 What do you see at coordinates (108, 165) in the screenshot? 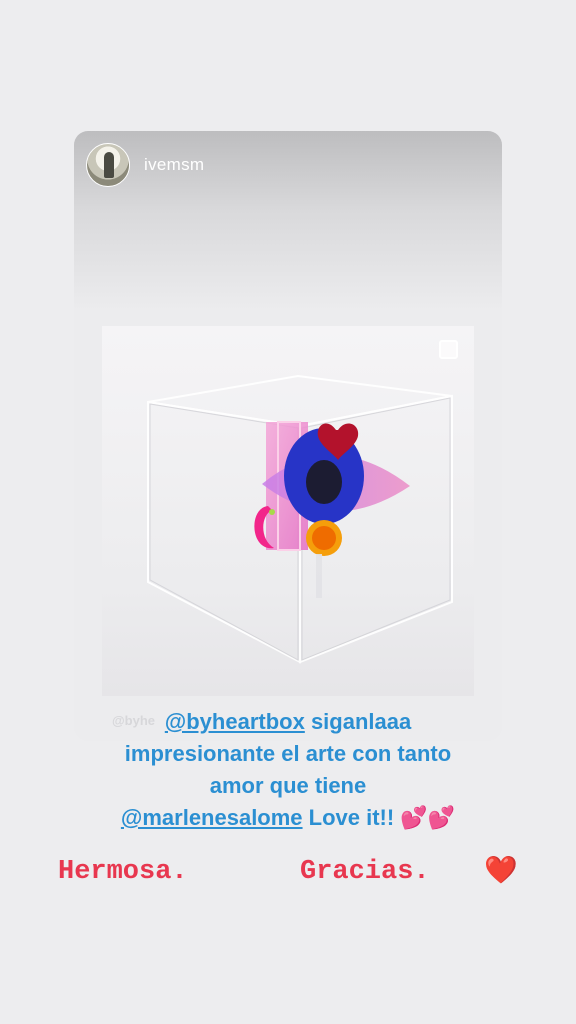
I see `avatar` at bounding box center [108, 165].